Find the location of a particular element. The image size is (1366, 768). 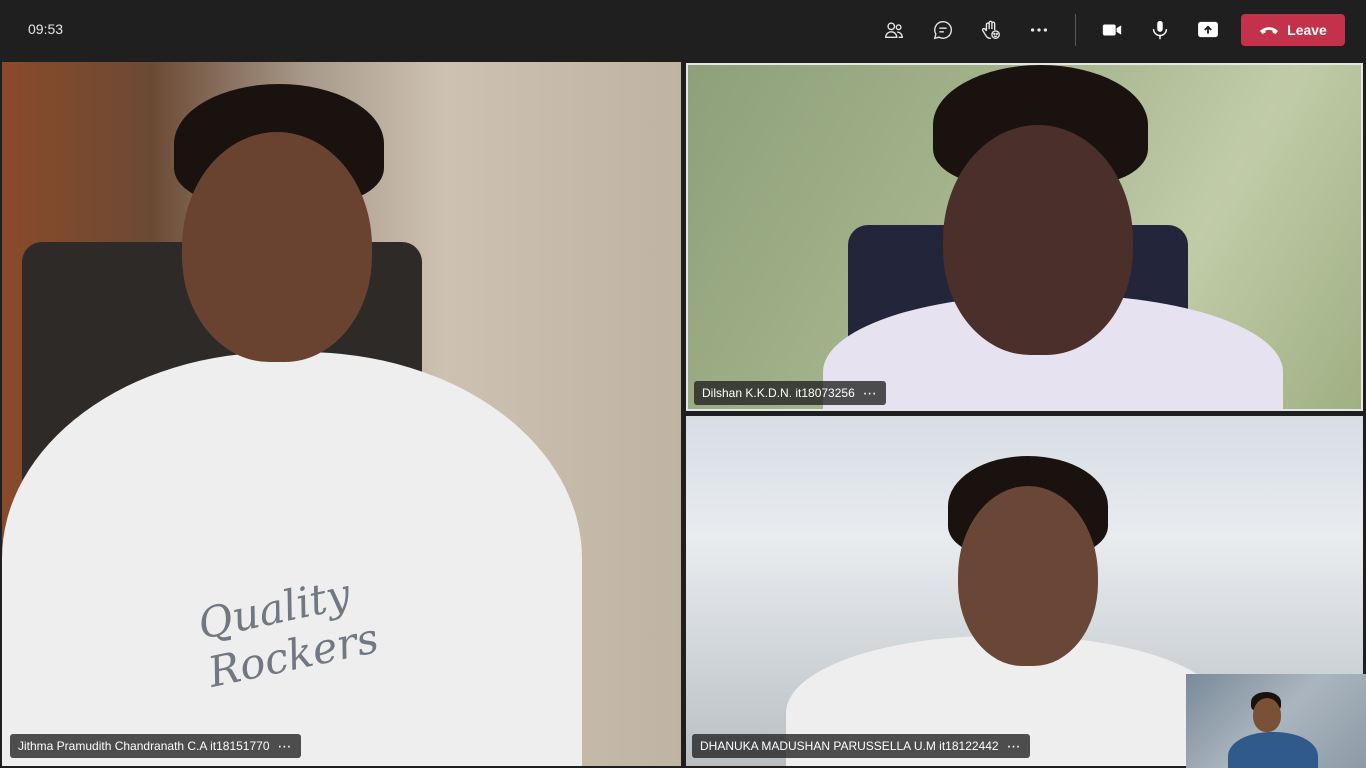

raise-hand-icon is located at coordinates (991, 30).